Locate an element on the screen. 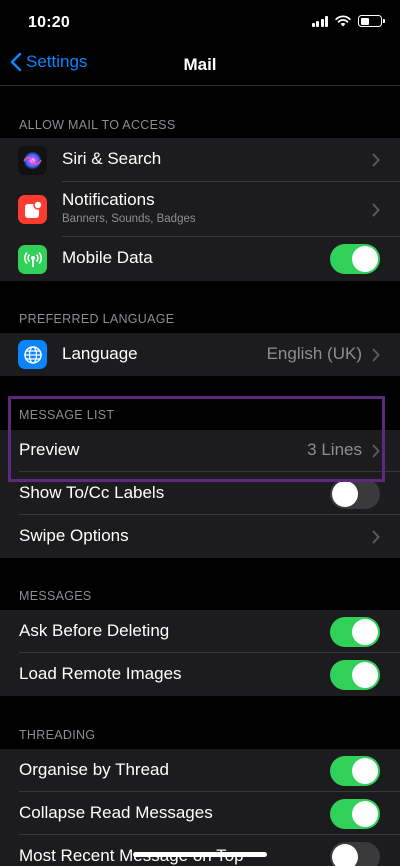  show-tocc-toggle is located at coordinates (355, 494).